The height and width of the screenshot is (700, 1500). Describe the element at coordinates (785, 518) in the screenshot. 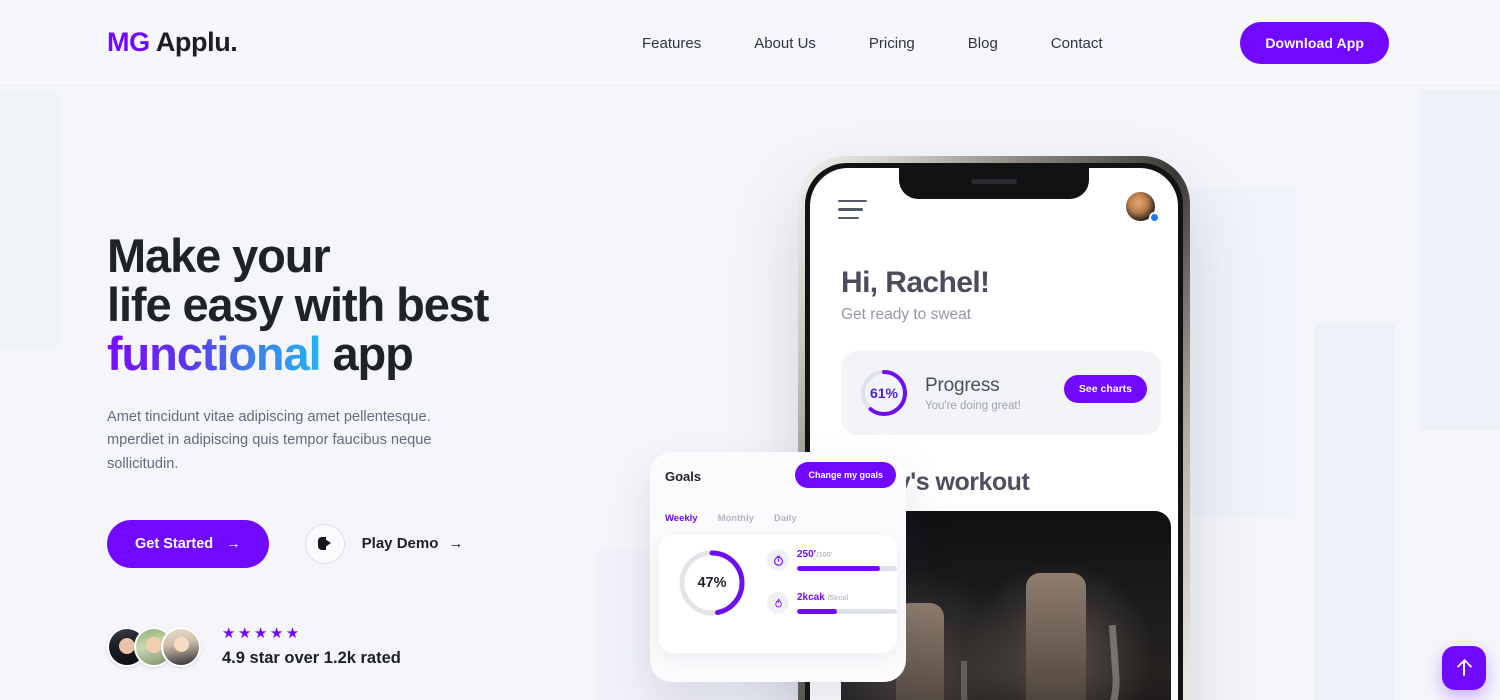

I see `tab-daily: Daily` at that location.